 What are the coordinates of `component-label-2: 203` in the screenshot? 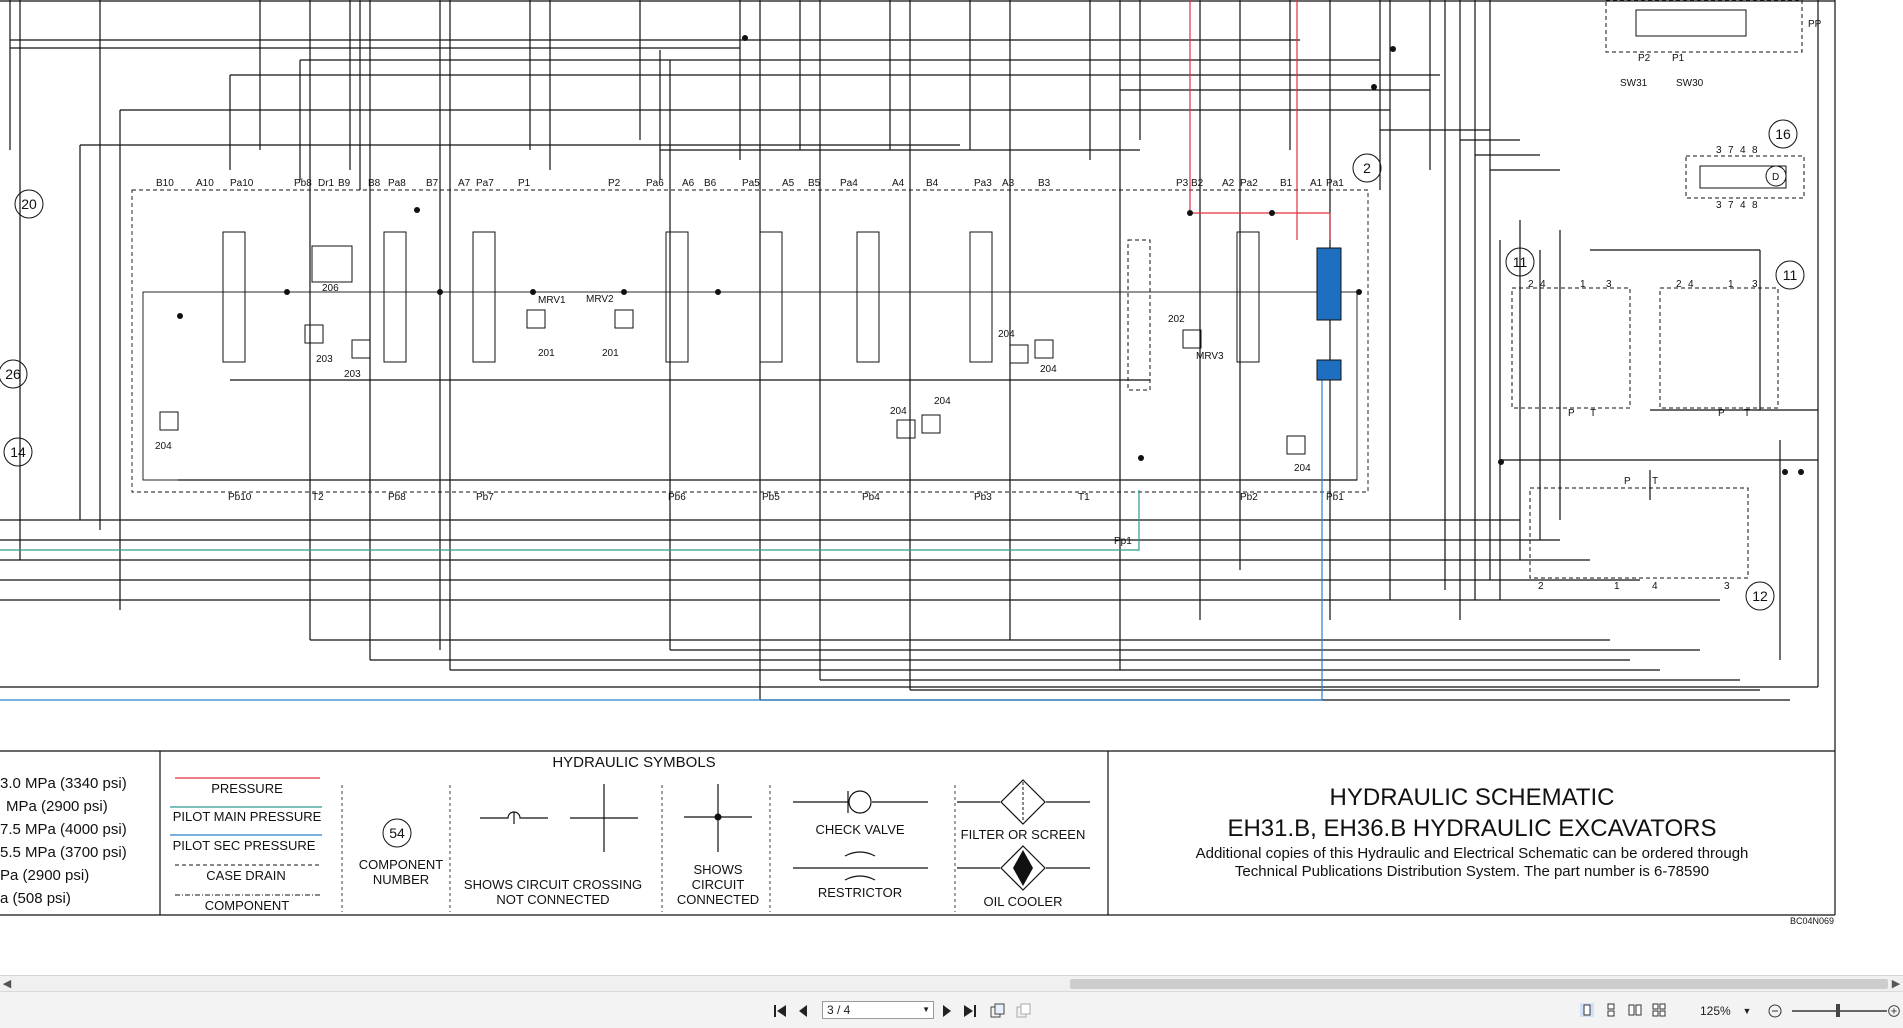 It's located at (352, 374).